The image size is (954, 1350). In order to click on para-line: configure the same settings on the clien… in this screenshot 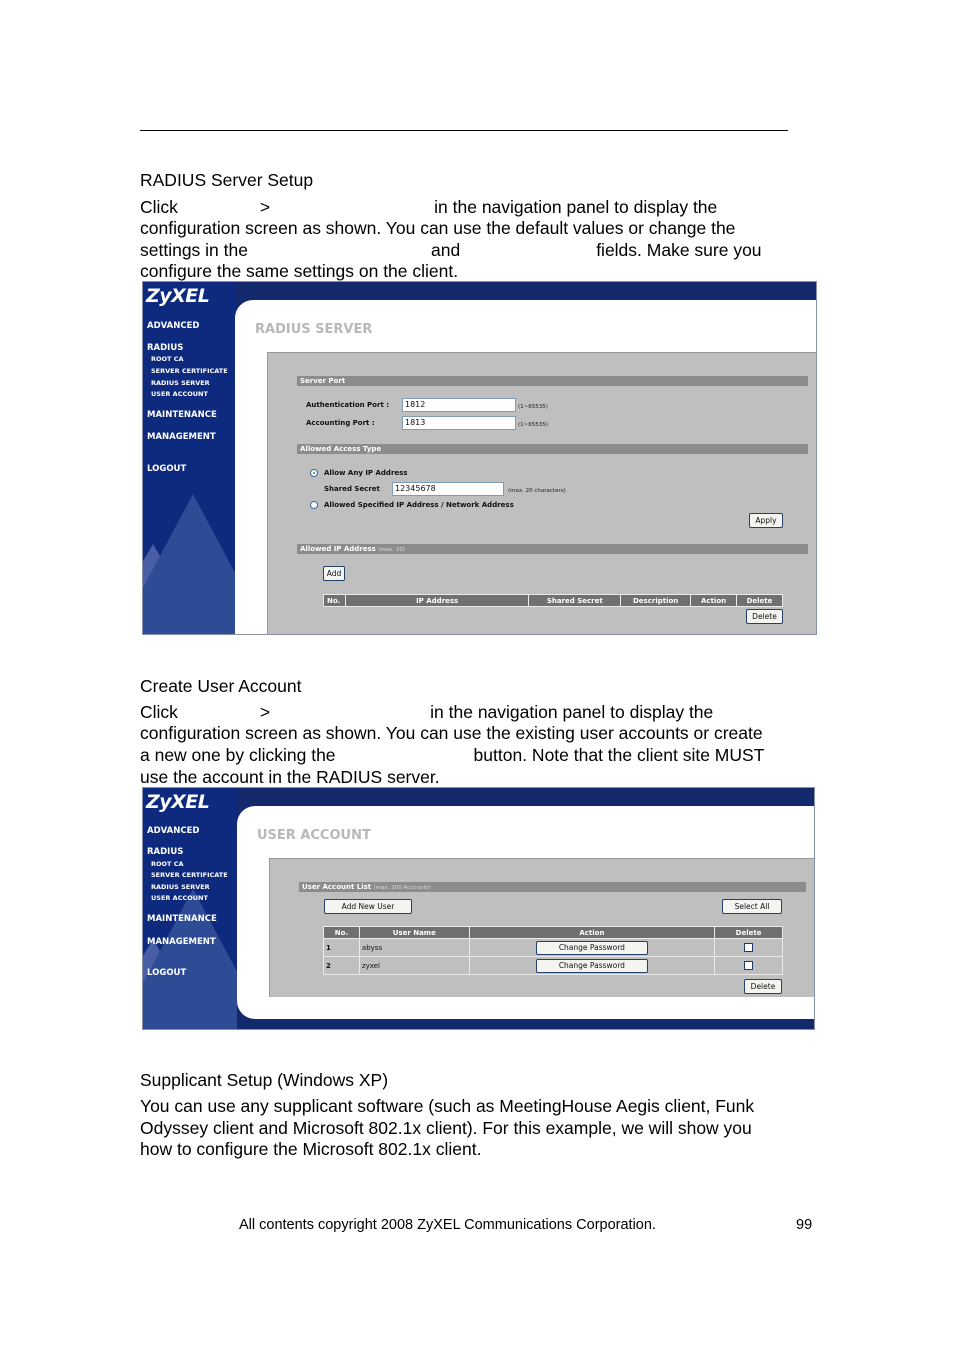, I will do `click(299, 271)`.